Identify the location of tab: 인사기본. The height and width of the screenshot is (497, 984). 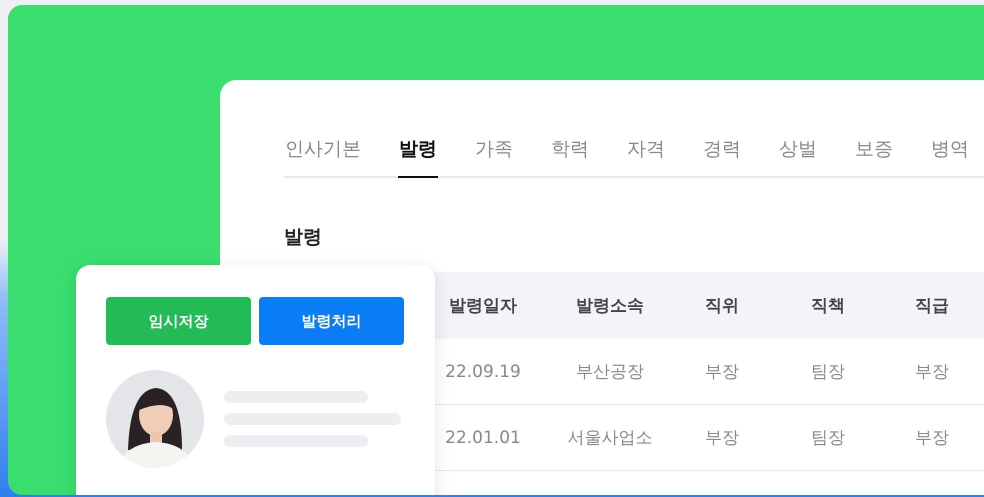
(323, 152).